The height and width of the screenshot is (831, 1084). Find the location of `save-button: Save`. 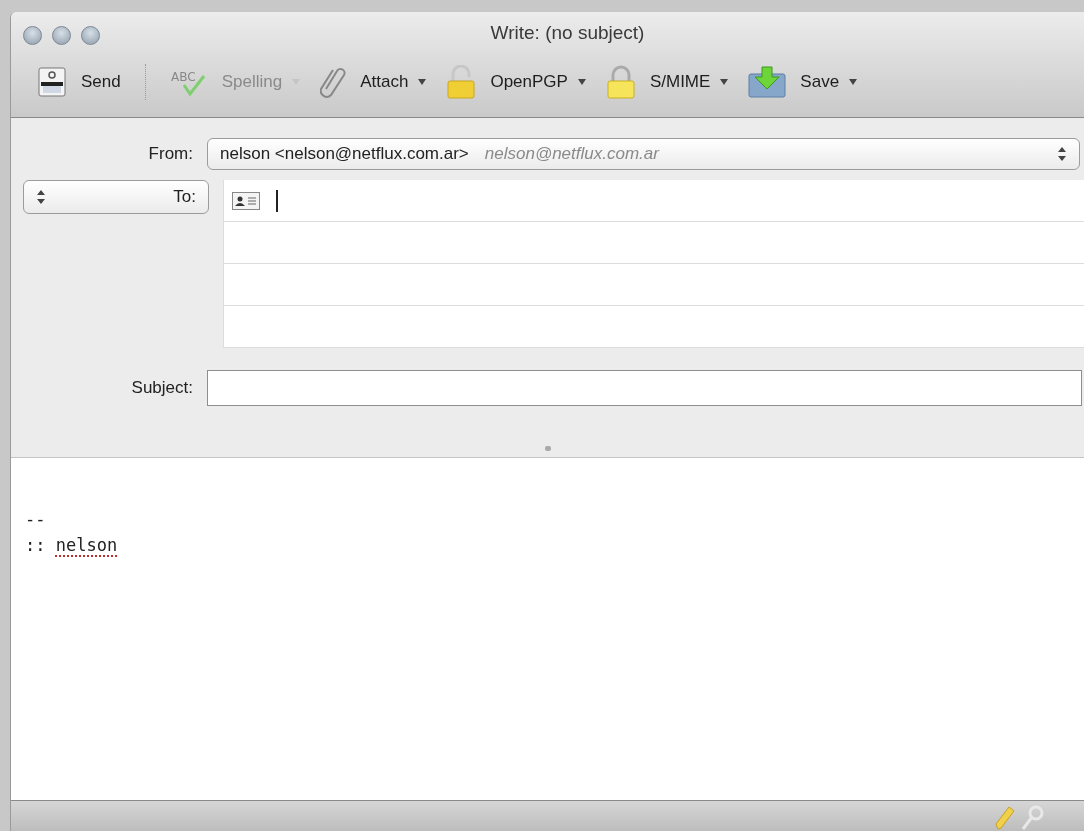

save-button: Save is located at coordinates (794, 82).